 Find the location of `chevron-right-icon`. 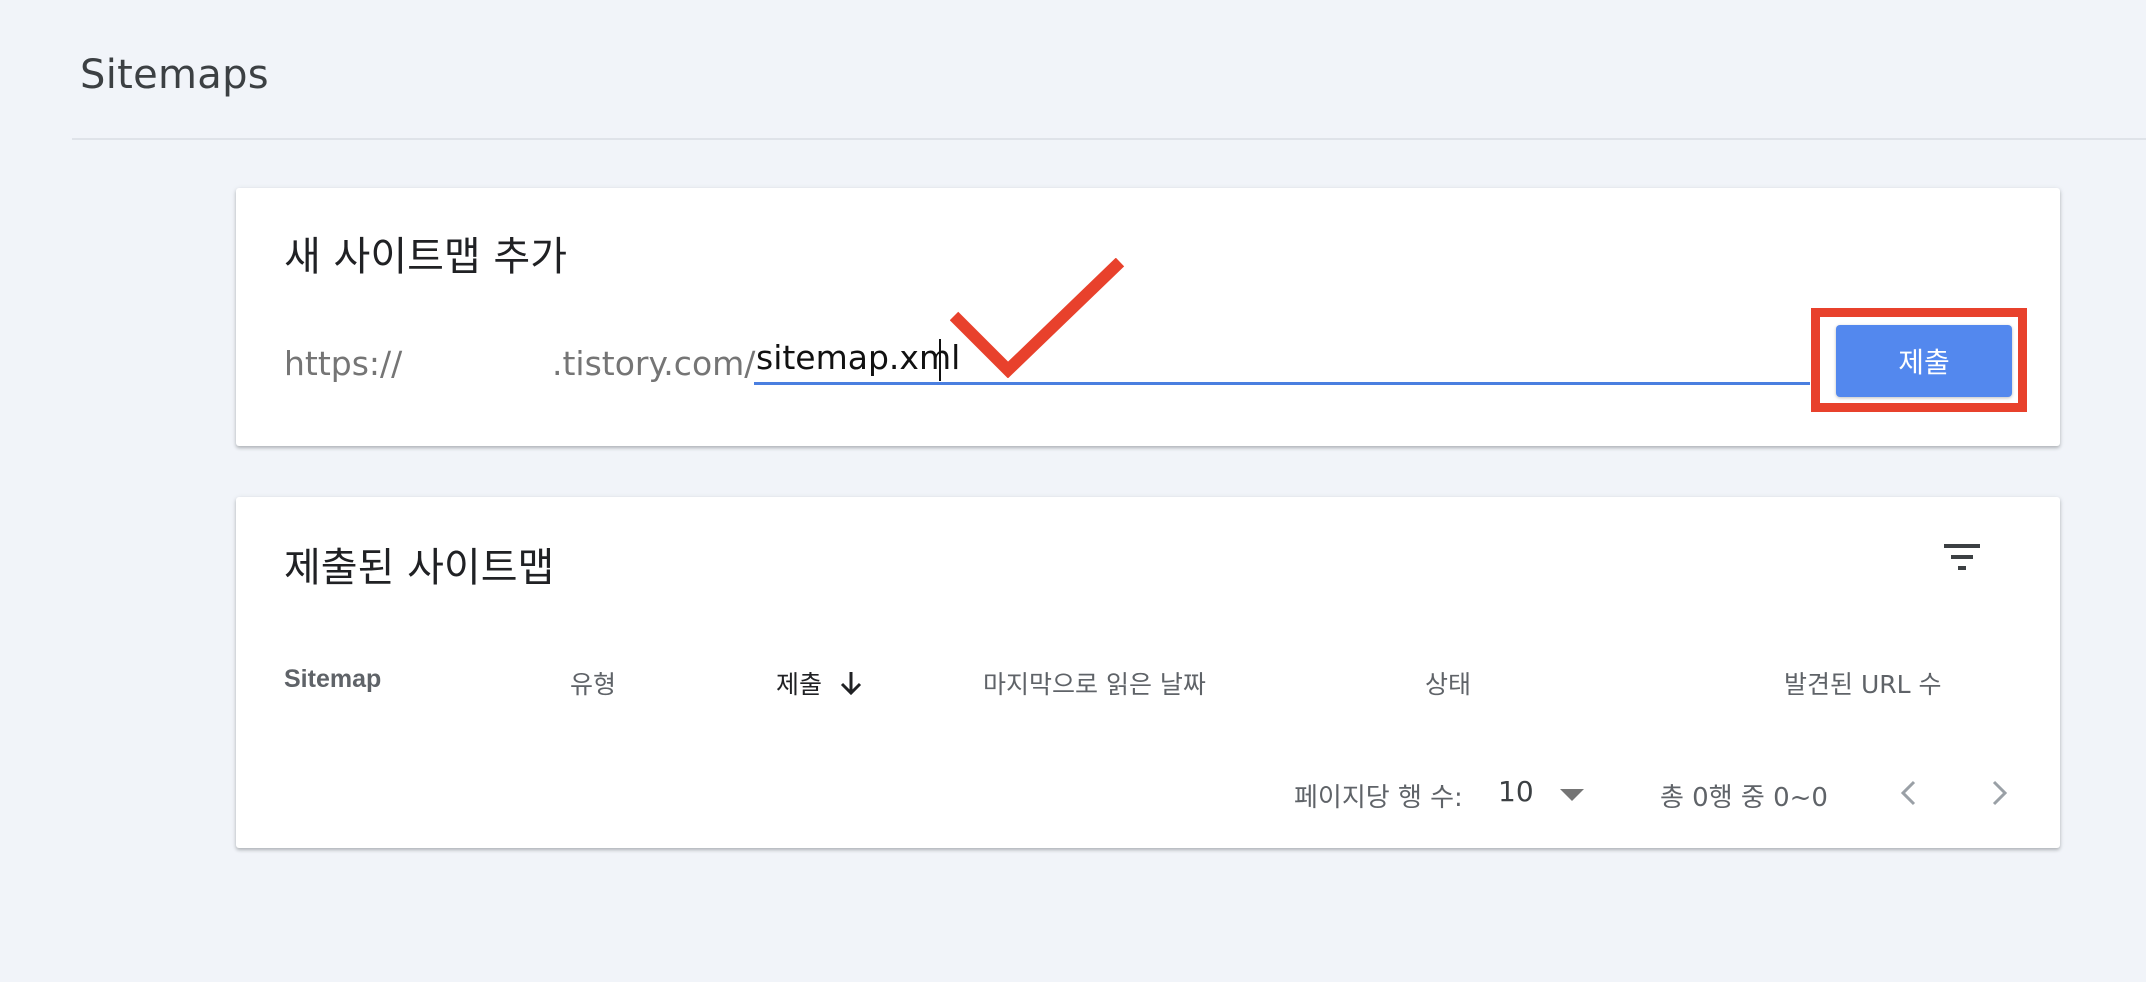

chevron-right-icon is located at coordinates (1998, 793).